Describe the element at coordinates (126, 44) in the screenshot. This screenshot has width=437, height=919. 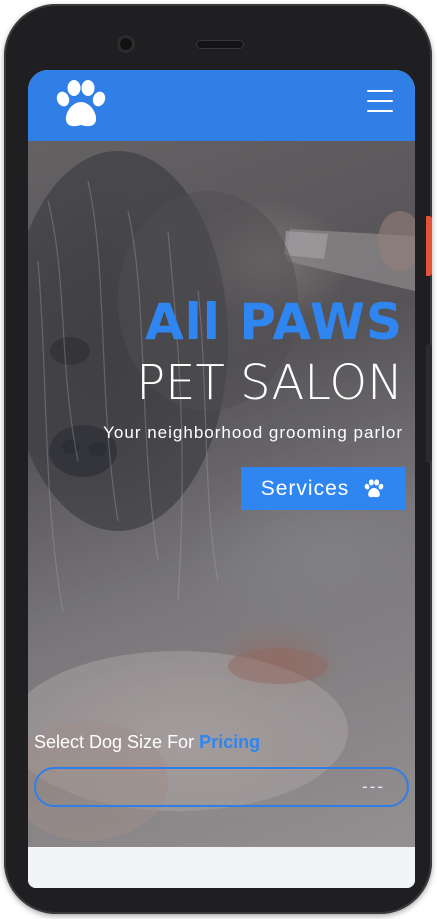
I see `front-camera` at that location.